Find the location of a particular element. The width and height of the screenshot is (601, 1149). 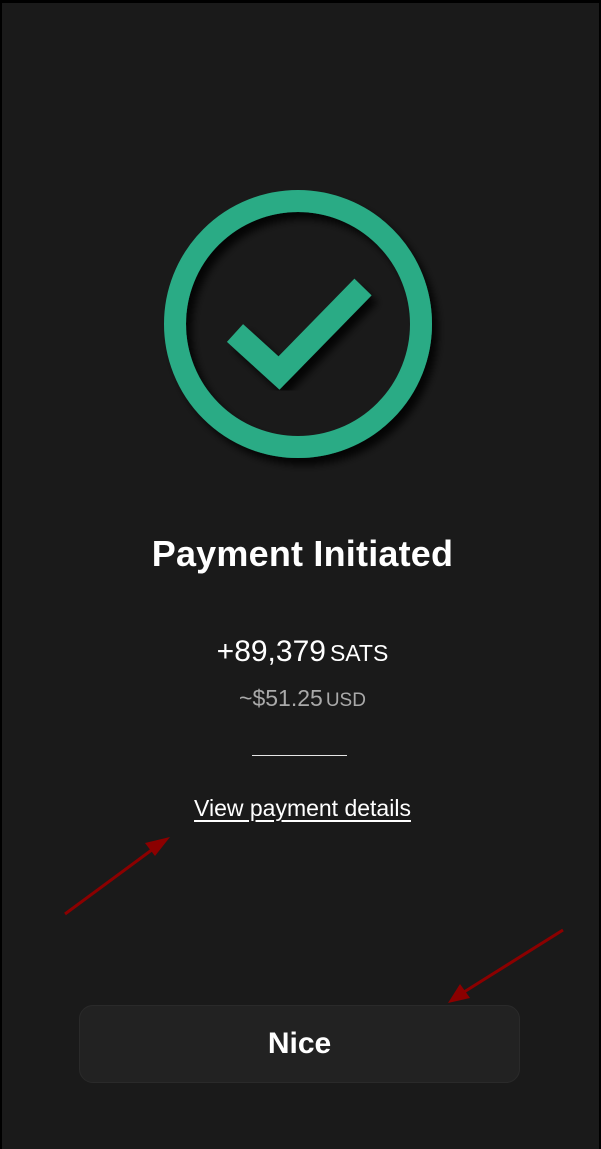

annotation-arrows is located at coordinates (314, 920).